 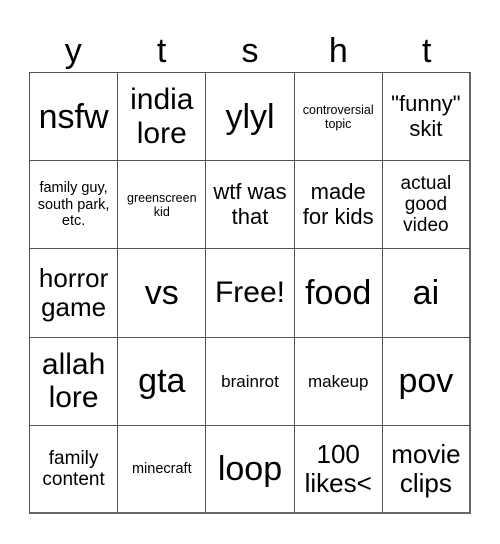 I want to click on cell-text: makeup, so click(x=338, y=381).